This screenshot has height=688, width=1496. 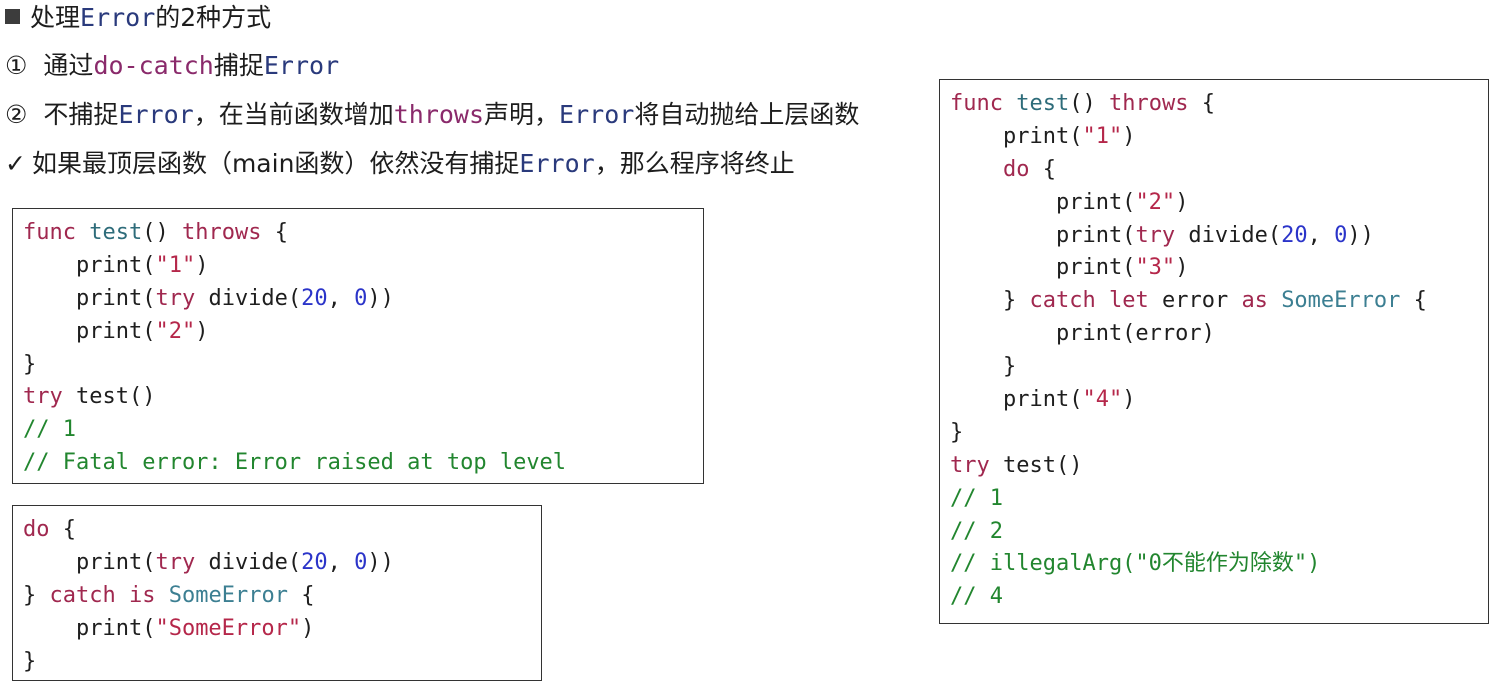 I want to click on code-token: do, so click(x=36, y=529).